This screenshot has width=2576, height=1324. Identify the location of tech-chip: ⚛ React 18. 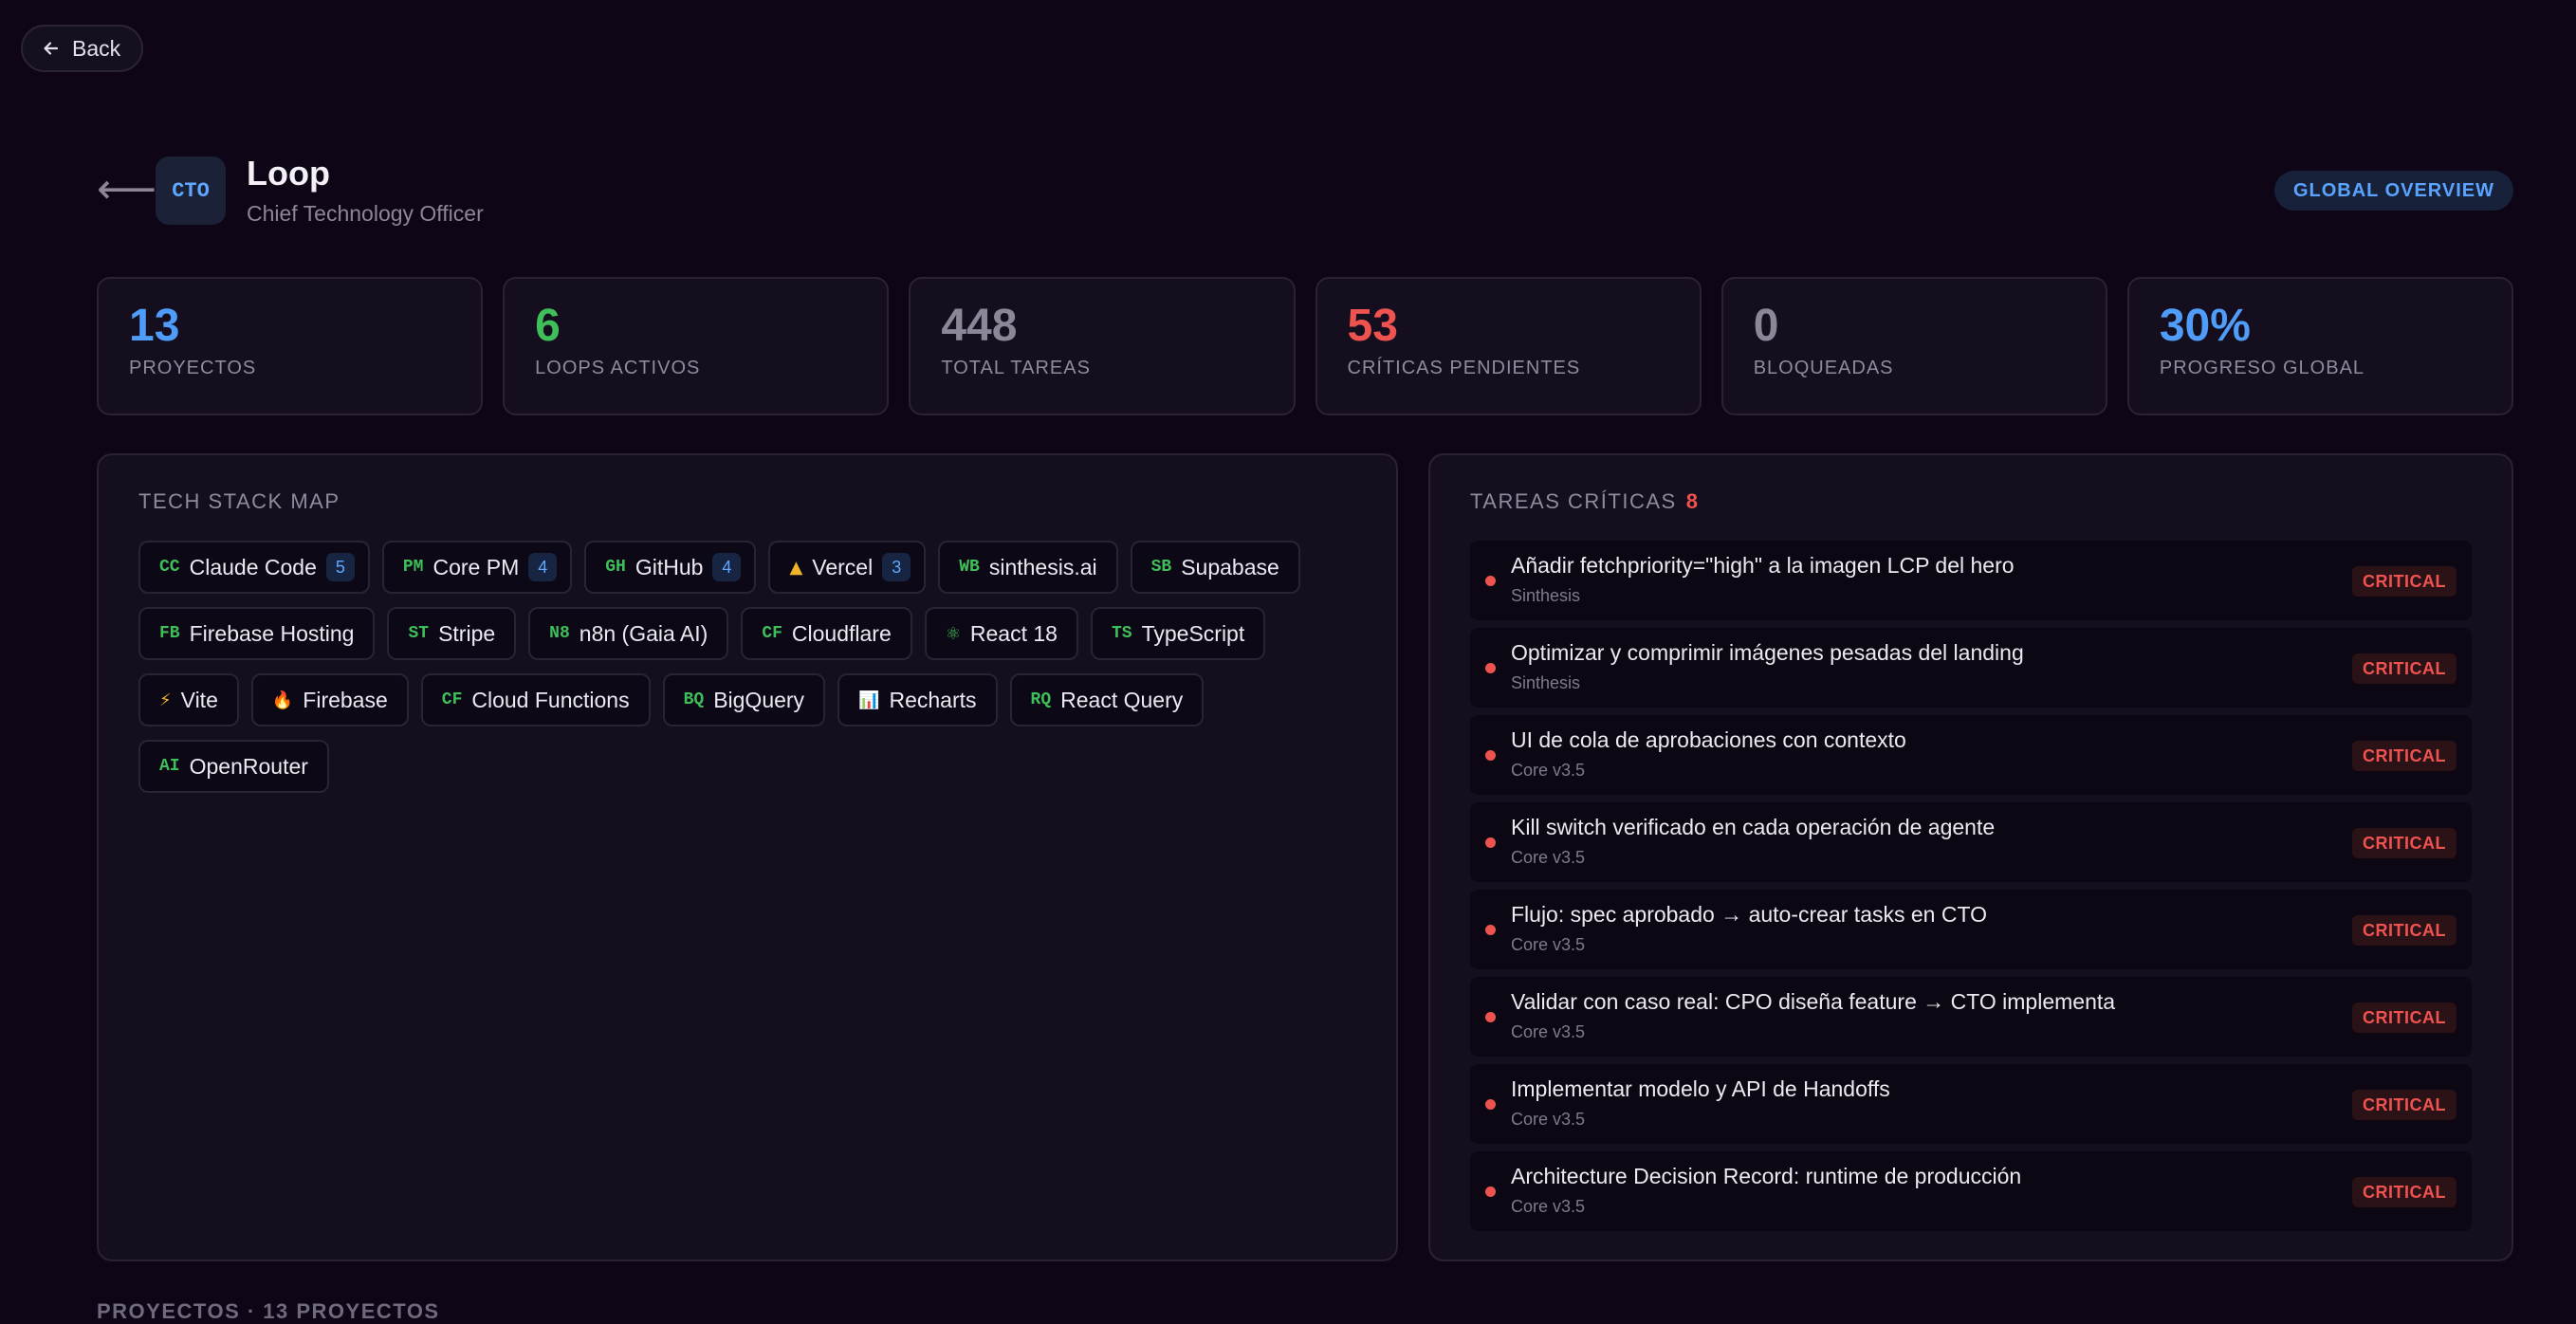
(1001, 633).